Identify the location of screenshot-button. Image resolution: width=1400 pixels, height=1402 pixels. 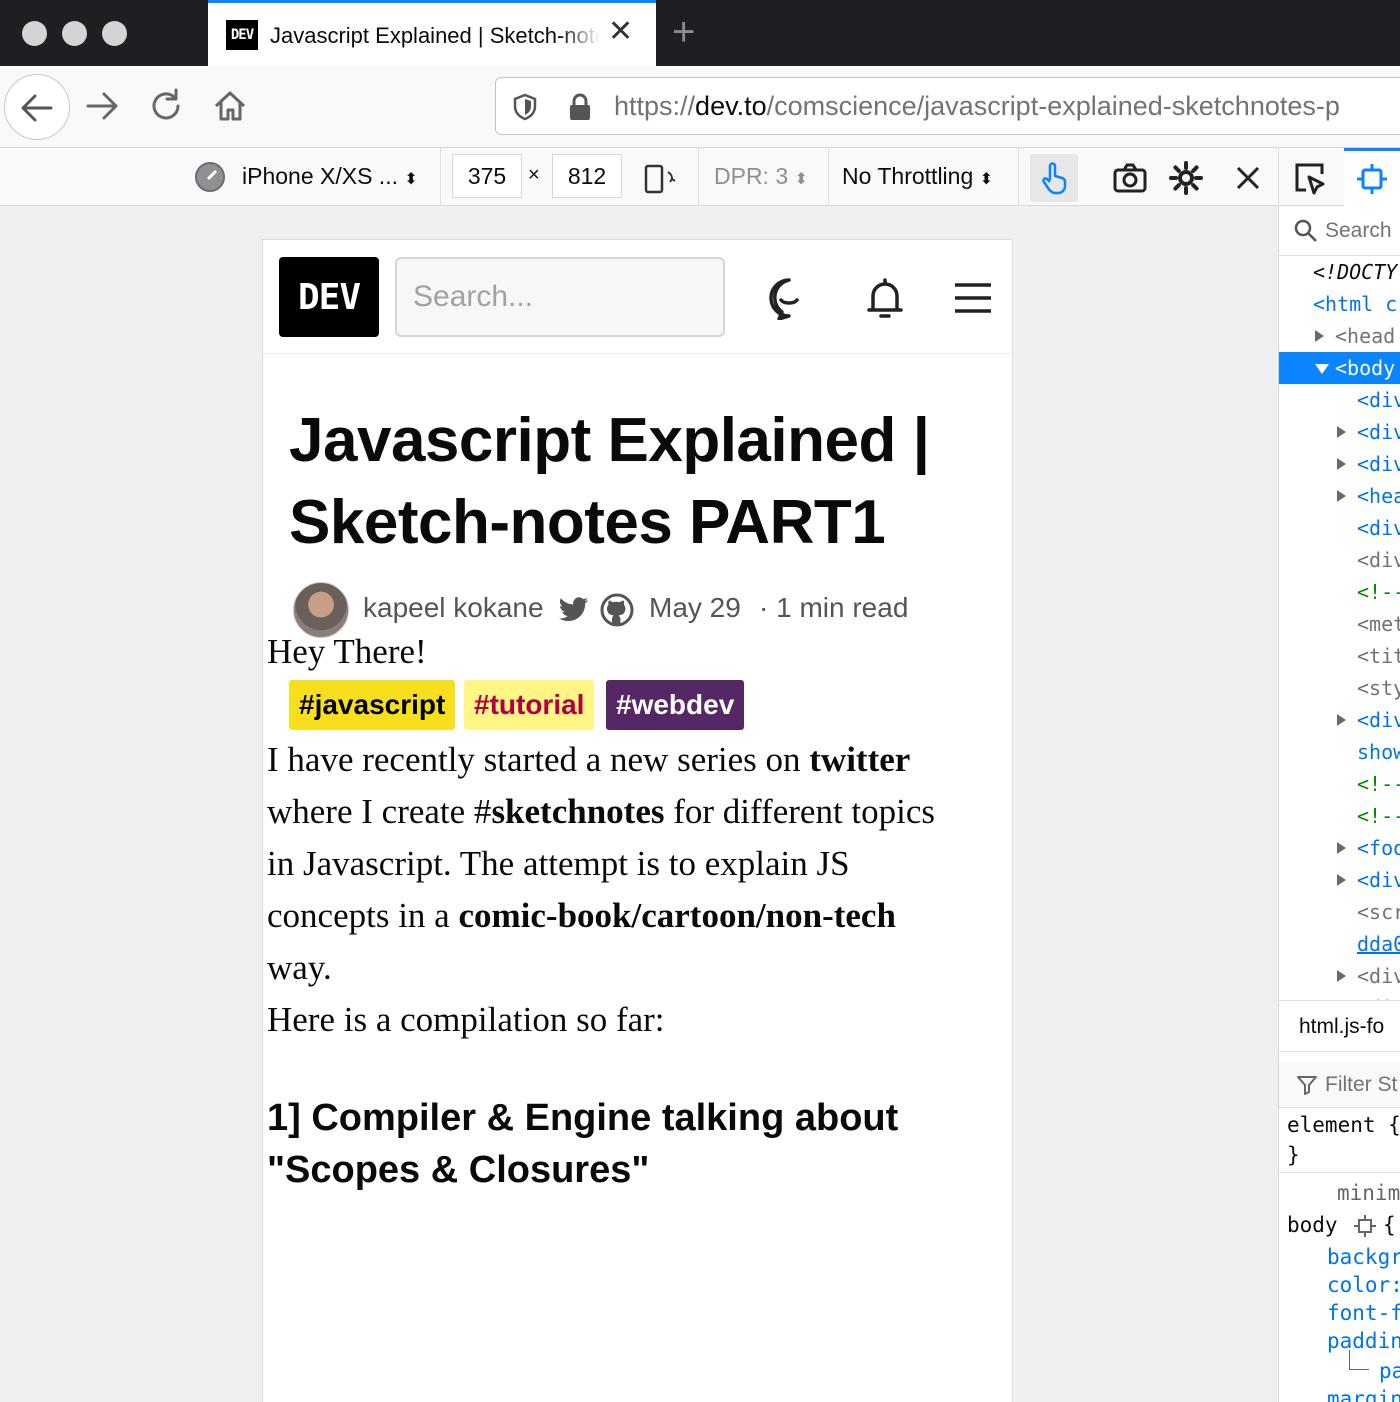
(1130, 178).